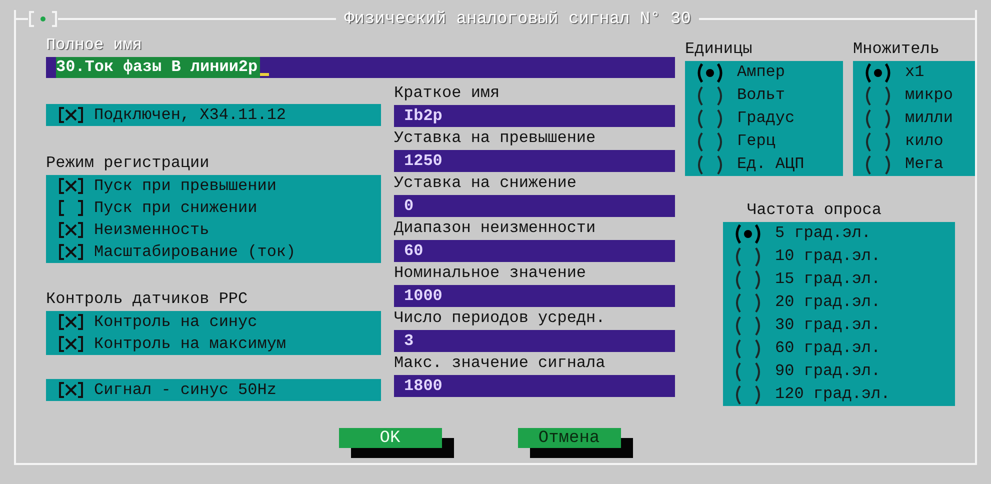 Image resolution: width=991 pixels, height=484 pixels. What do you see at coordinates (929, 118) in the screenshot?
I see `radio-label: милли` at bounding box center [929, 118].